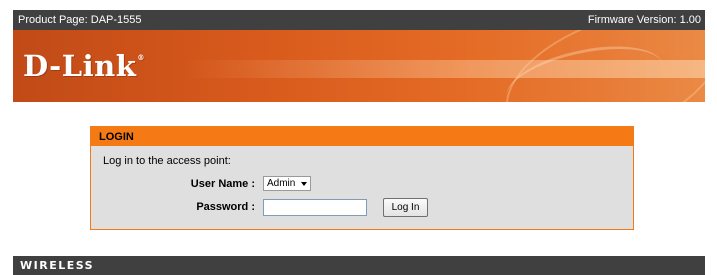 This screenshot has height=275, width=717. I want to click on login-title: LOGIN, so click(116, 136).